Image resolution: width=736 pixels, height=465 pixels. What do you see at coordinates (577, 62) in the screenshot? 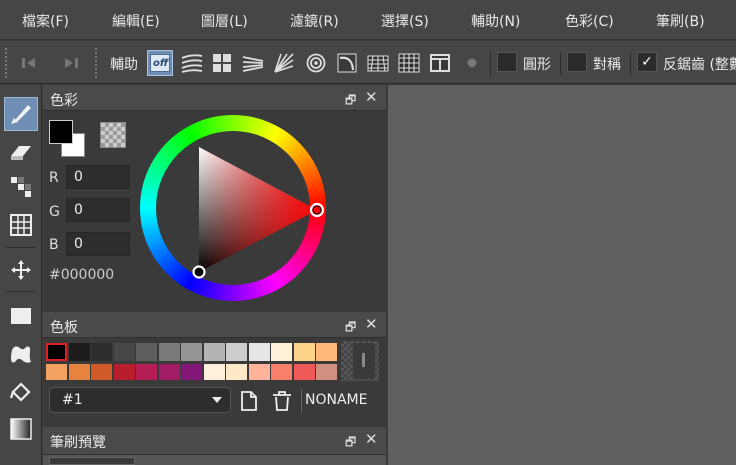
I see `symmetry-checkbox` at bounding box center [577, 62].